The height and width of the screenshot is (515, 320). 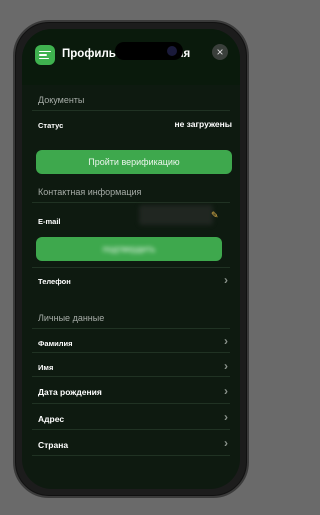 What do you see at coordinates (49, 221) in the screenshot?
I see `email-label: E-mail` at bounding box center [49, 221].